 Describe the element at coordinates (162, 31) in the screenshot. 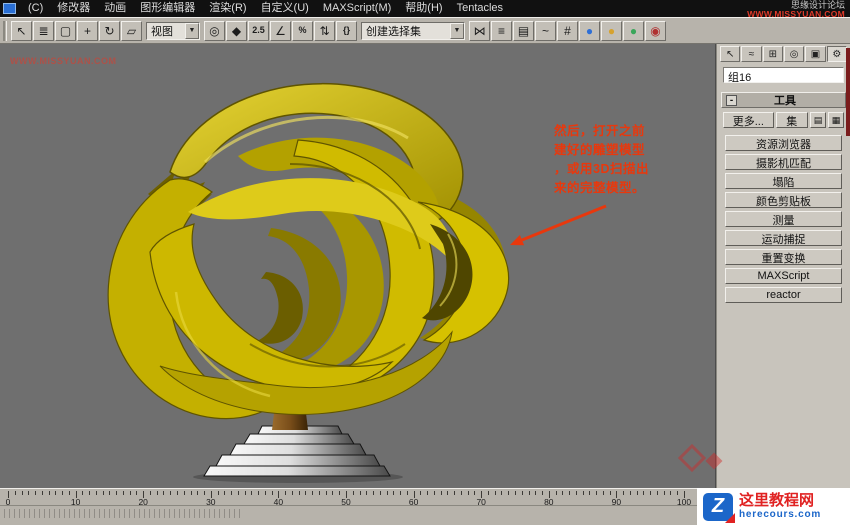

I see `combo-value: 视图` at that location.